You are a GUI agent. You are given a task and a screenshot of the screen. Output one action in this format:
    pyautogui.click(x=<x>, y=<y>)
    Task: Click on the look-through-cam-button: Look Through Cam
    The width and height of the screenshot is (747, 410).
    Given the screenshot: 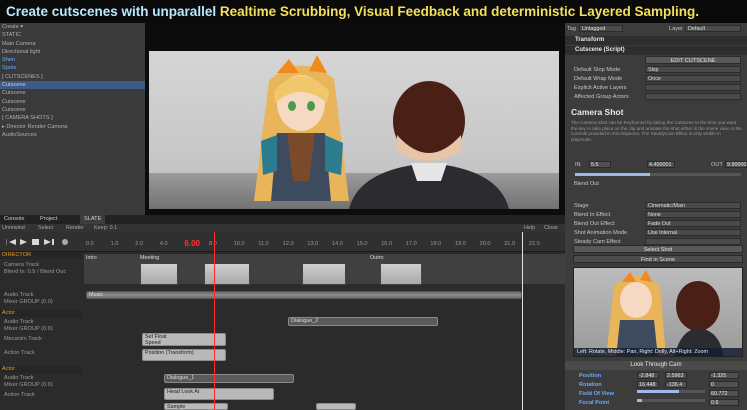 What is the action you would take?
    pyautogui.click(x=656, y=365)
    